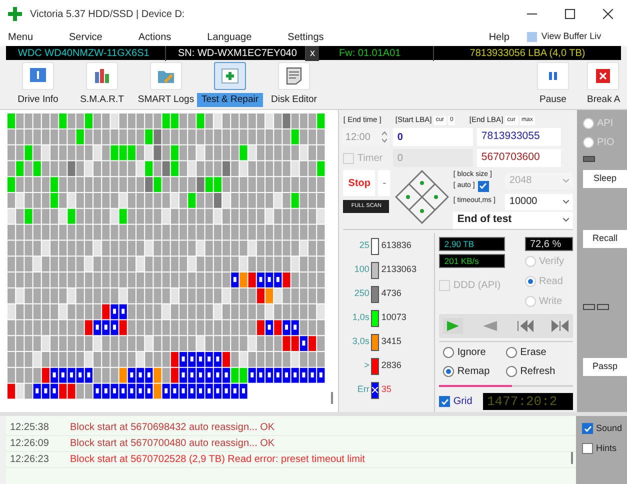 This screenshot has height=484, width=627. What do you see at coordinates (370, 159) in the screenshot?
I see `timer-label: Timer` at bounding box center [370, 159].